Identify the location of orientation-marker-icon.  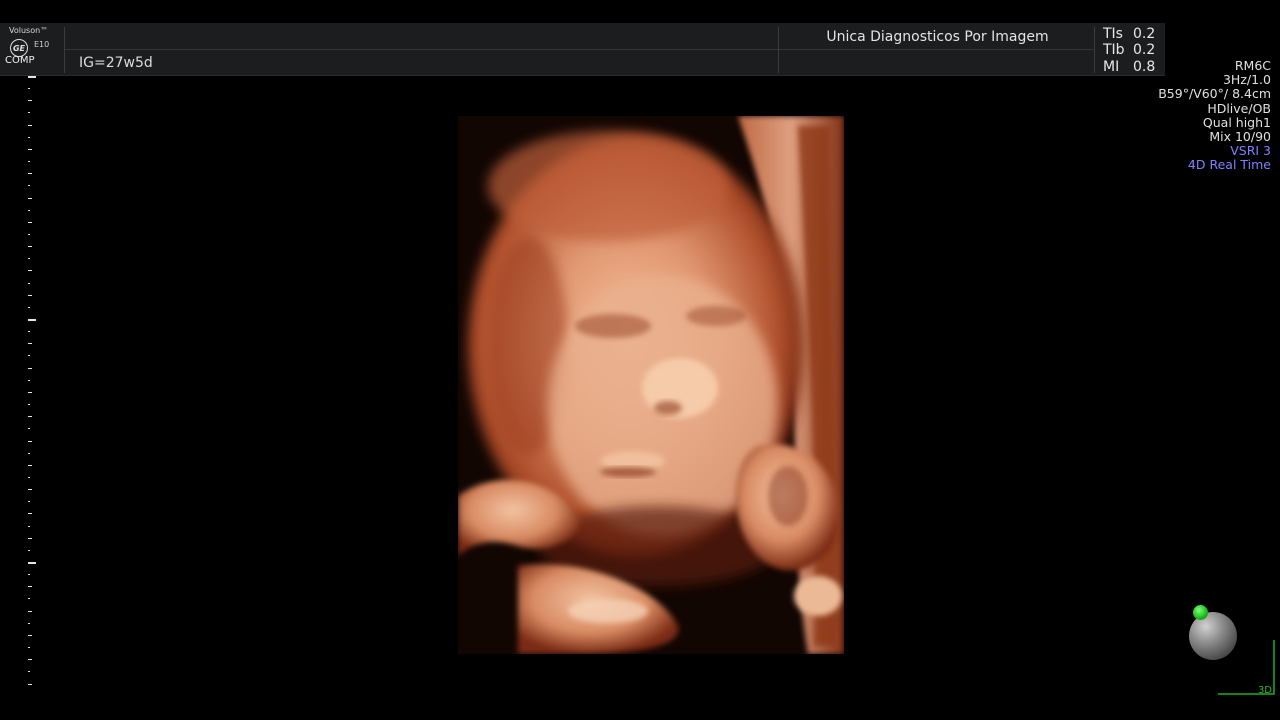
(1200, 612).